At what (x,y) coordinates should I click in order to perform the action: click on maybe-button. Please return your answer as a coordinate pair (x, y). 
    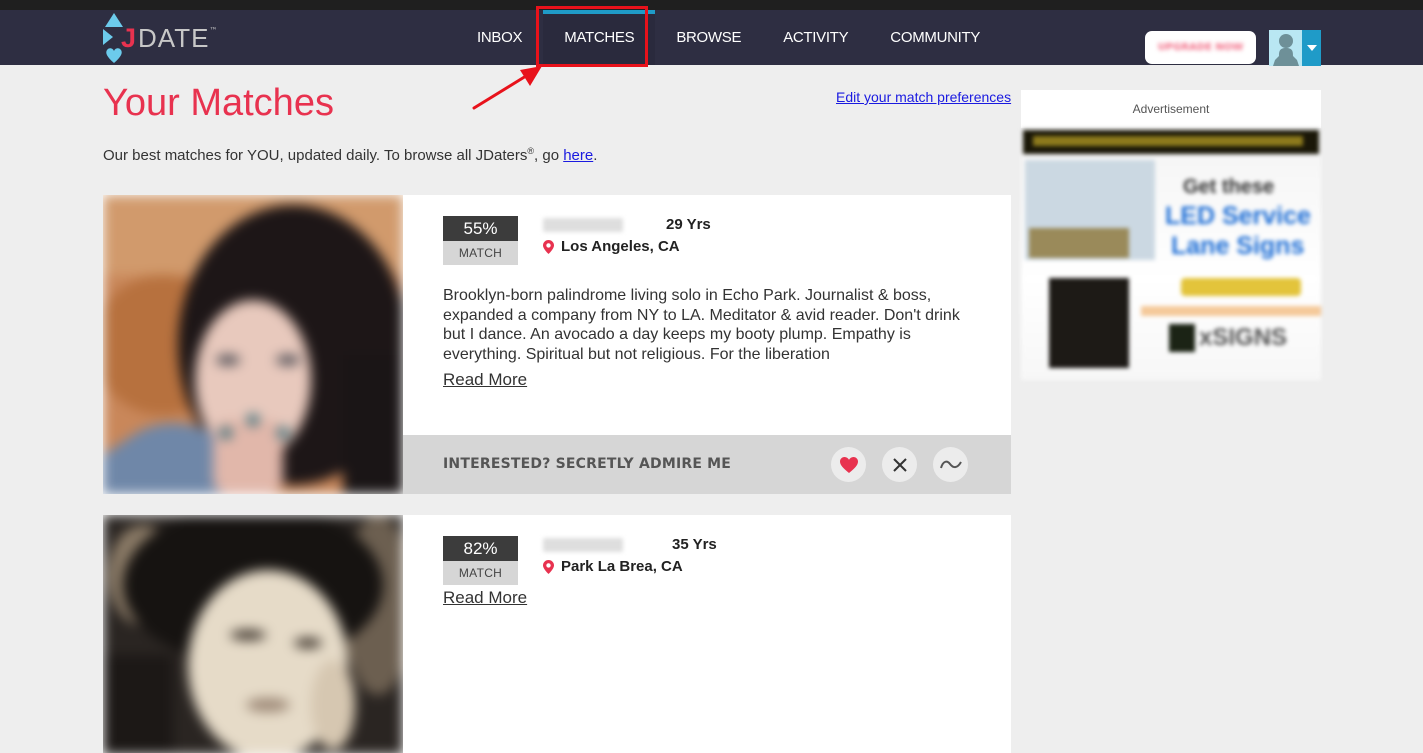
    Looking at the image, I should click on (950, 464).